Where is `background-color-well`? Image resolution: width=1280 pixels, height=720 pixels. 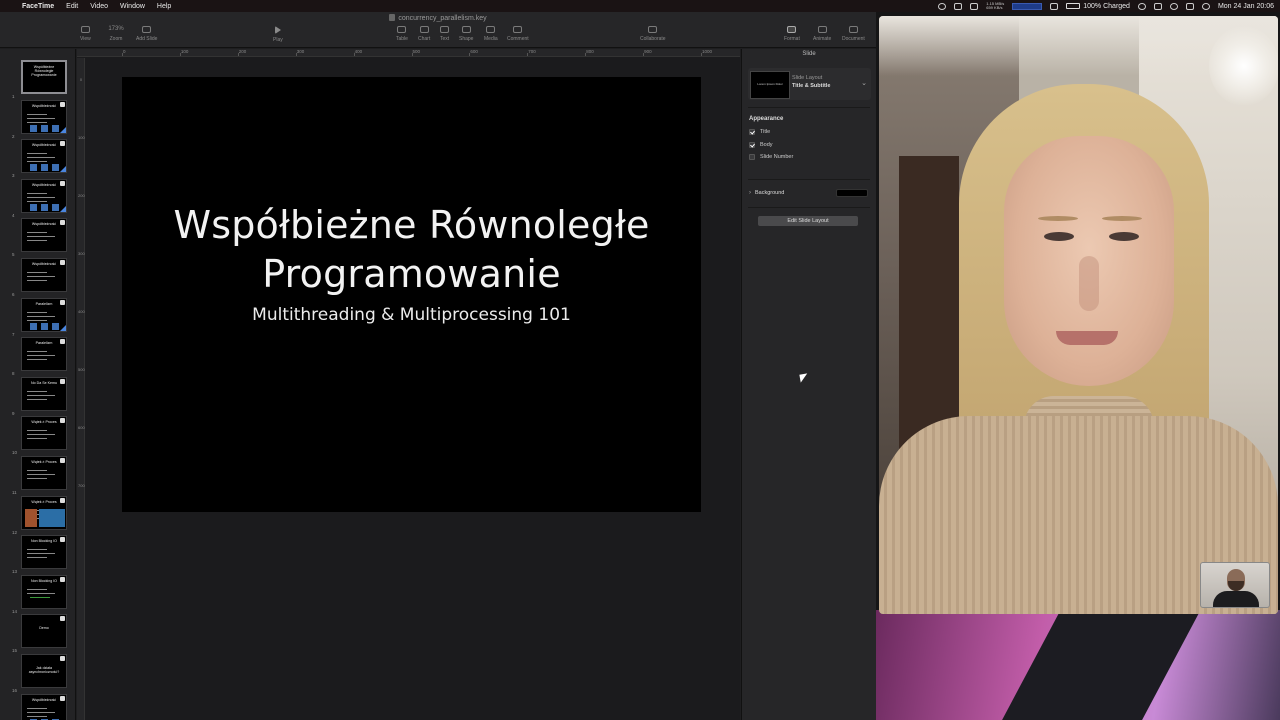 background-color-well is located at coordinates (852, 193).